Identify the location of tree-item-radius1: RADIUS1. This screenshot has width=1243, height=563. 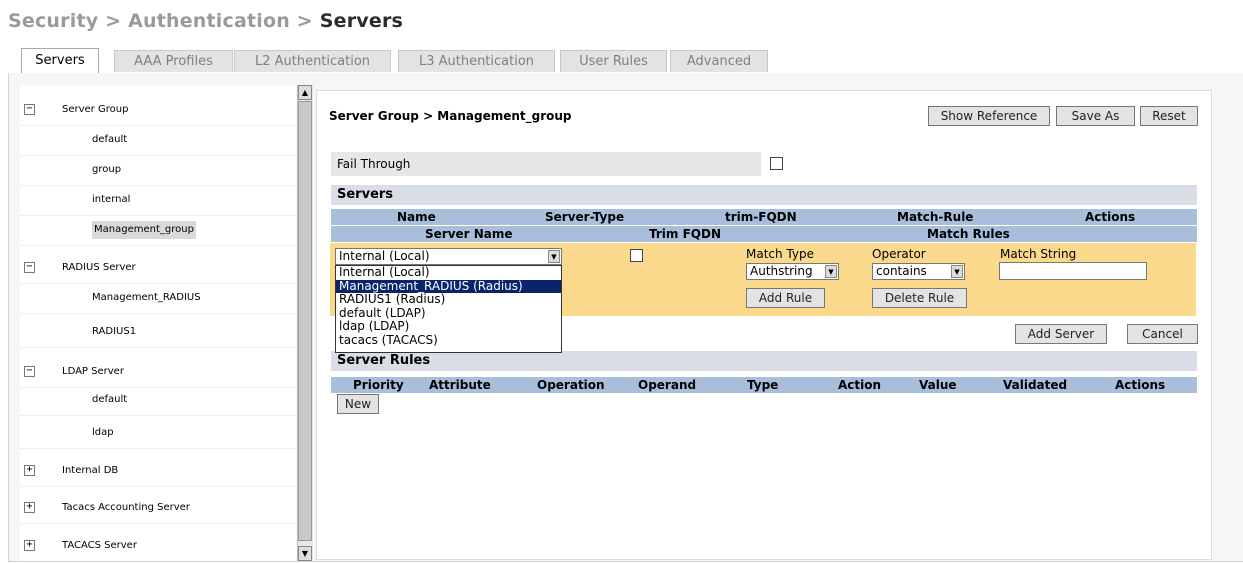
(158, 332).